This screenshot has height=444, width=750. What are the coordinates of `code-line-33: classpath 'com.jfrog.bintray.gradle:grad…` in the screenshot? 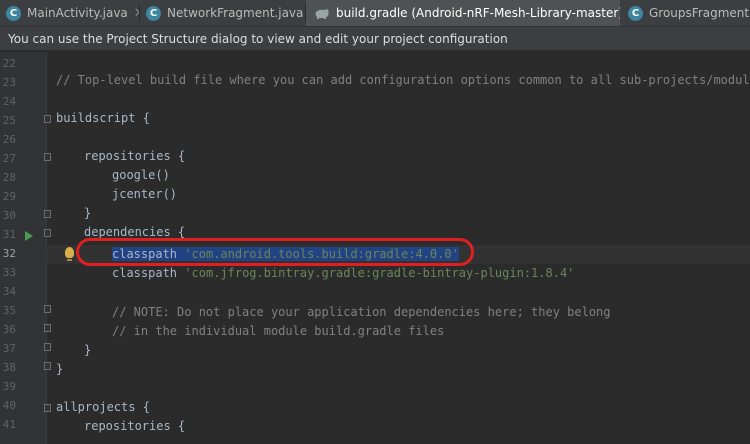 It's located at (343, 273).